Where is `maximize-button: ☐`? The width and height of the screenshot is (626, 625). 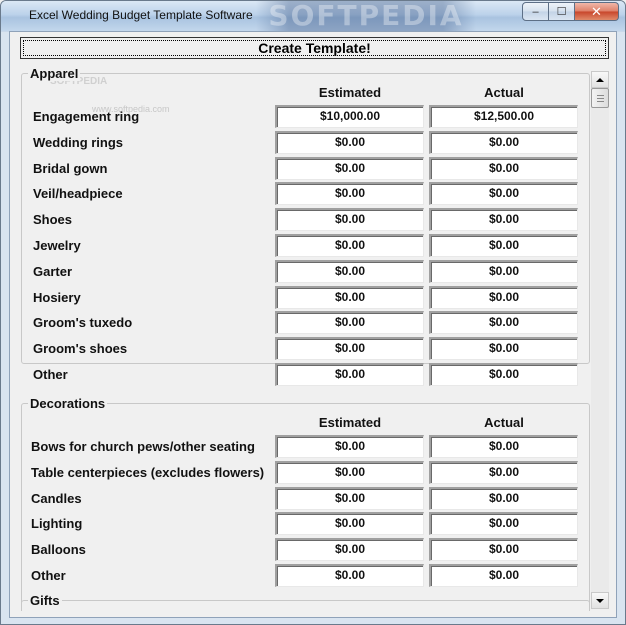 maximize-button: ☐ is located at coordinates (562, 11).